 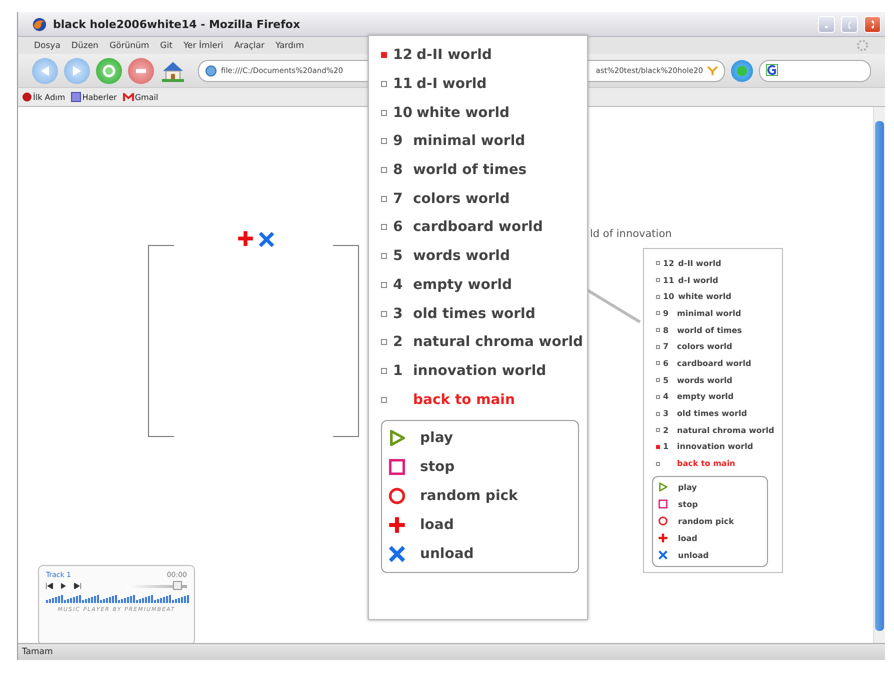 What do you see at coordinates (826, 24) in the screenshot?
I see `minimize-button` at bounding box center [826, 24].